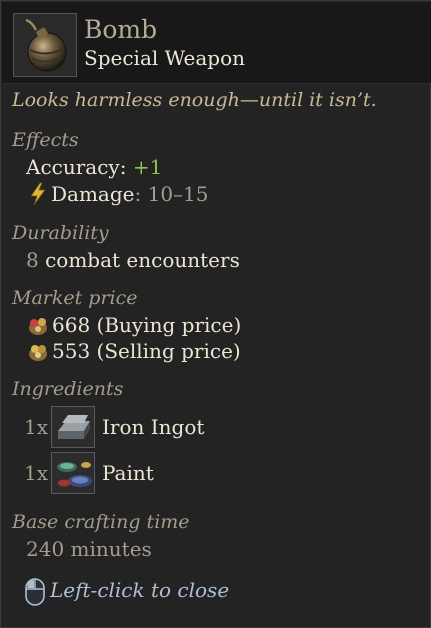 This screenshot has width=431, height=628. What do you see at coordinates (73, 167) in the screenshot?
I see `accuracy-label: Accuracy` at bounding box center [73, 167].